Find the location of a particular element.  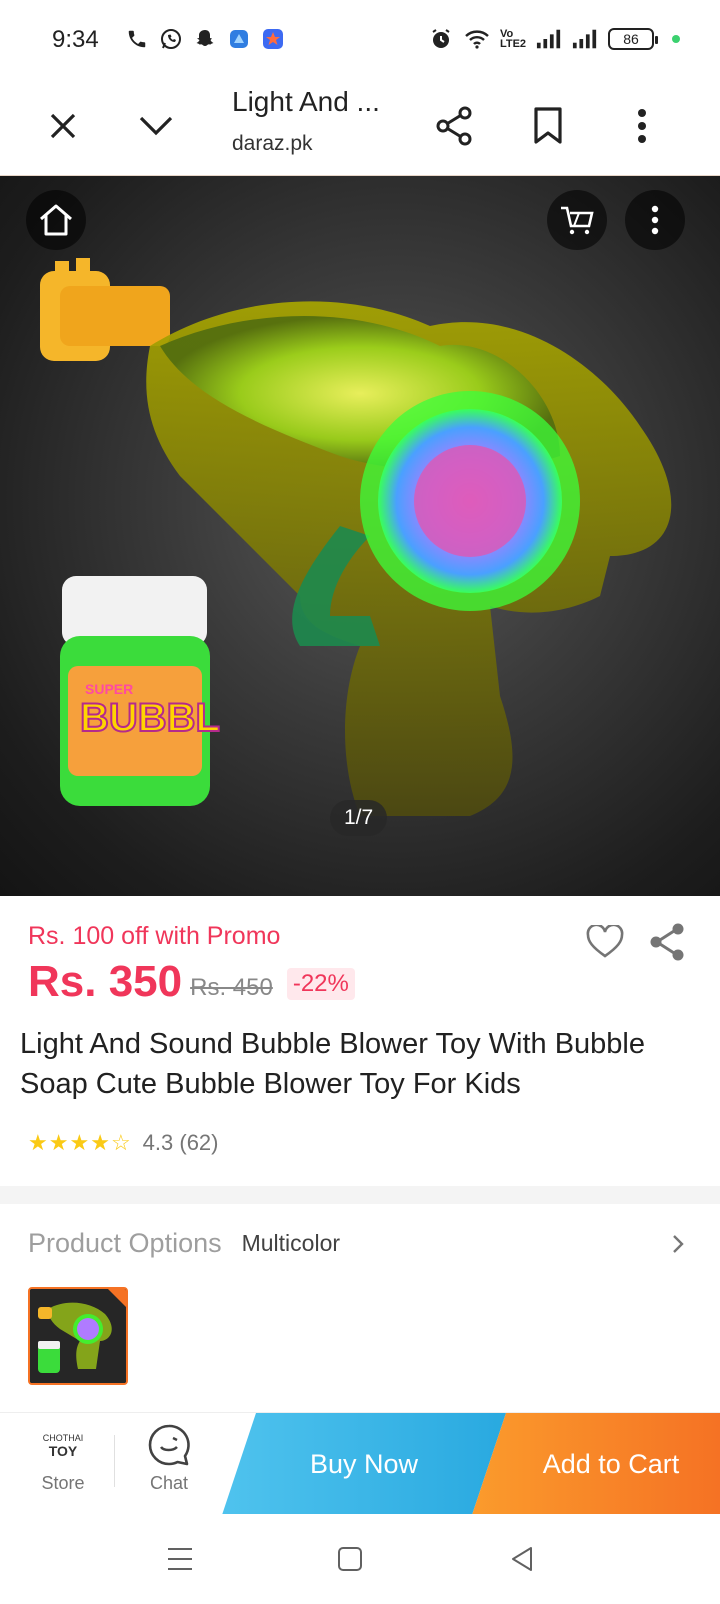

current-price: Rs. 350 is located at coordinates (105, 981).